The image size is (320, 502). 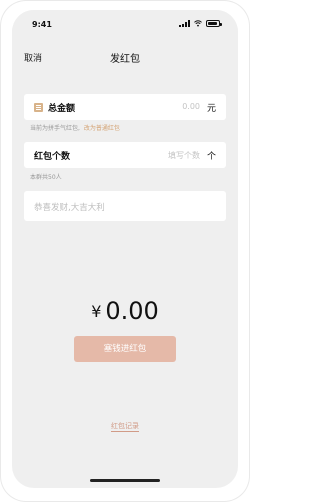 I want to click on count-unit: 个, so click(x=211, y=157).